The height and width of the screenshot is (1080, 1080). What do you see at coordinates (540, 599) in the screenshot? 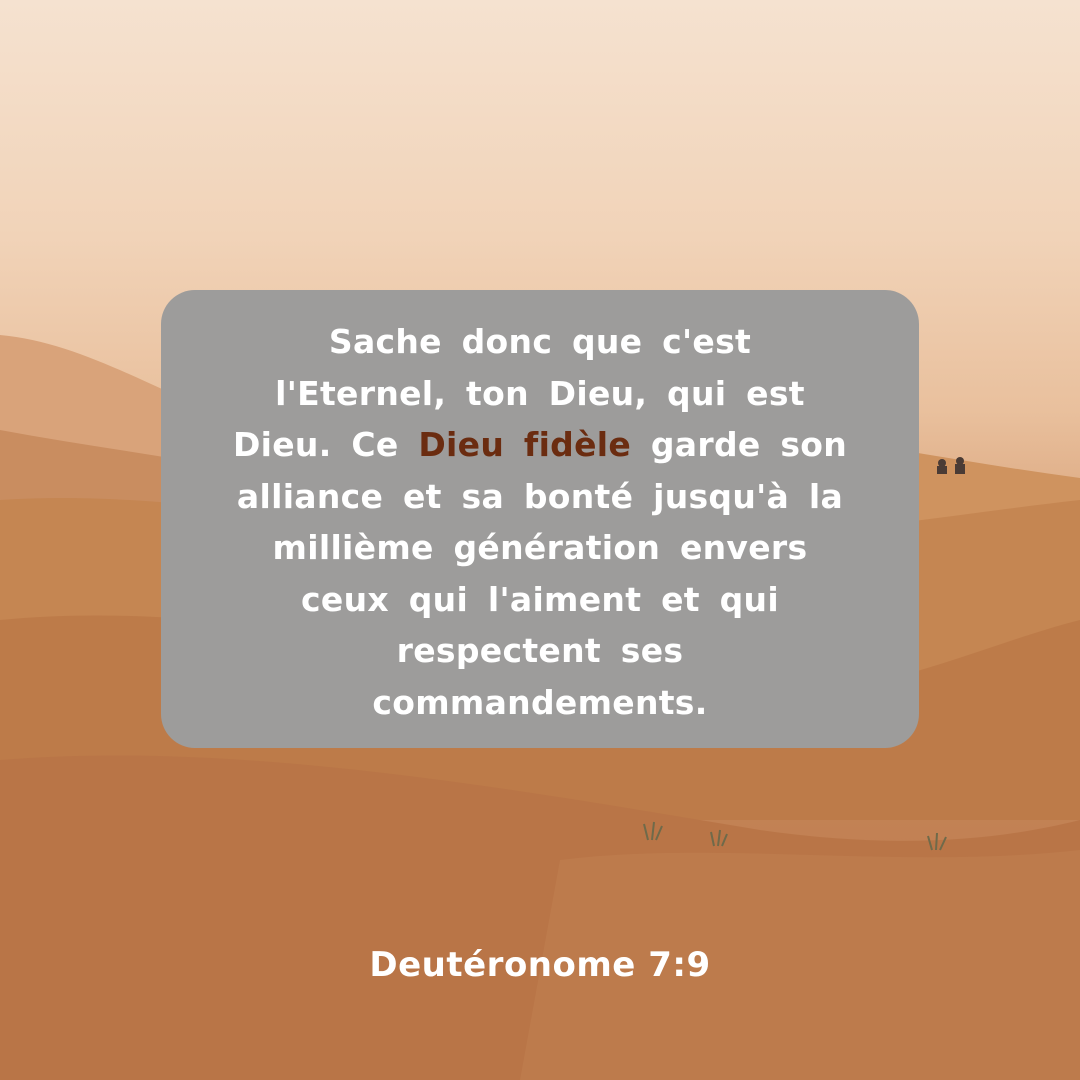
I see `verse-line-6: ceux qui l'aiment et qui` at bounding box center [540, 599].